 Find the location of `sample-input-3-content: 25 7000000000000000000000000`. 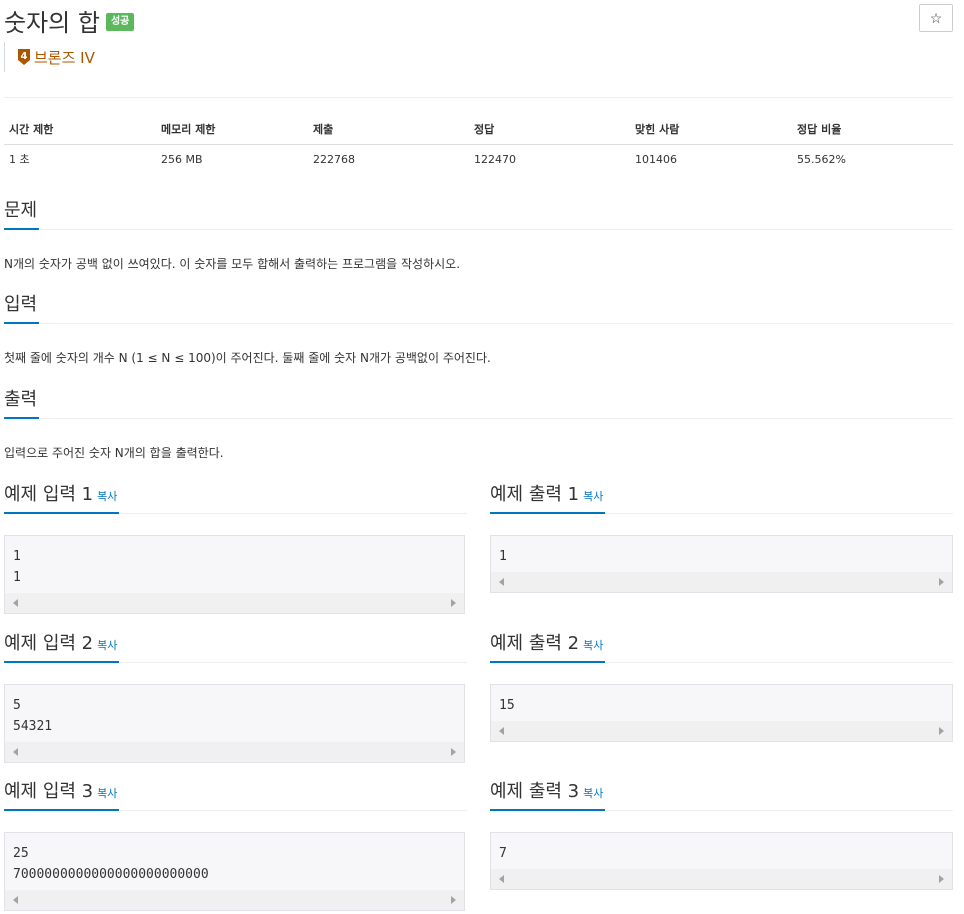

sample-input-3-content: 25 7000000000000000000000000 is located at coordinates (111, 864).